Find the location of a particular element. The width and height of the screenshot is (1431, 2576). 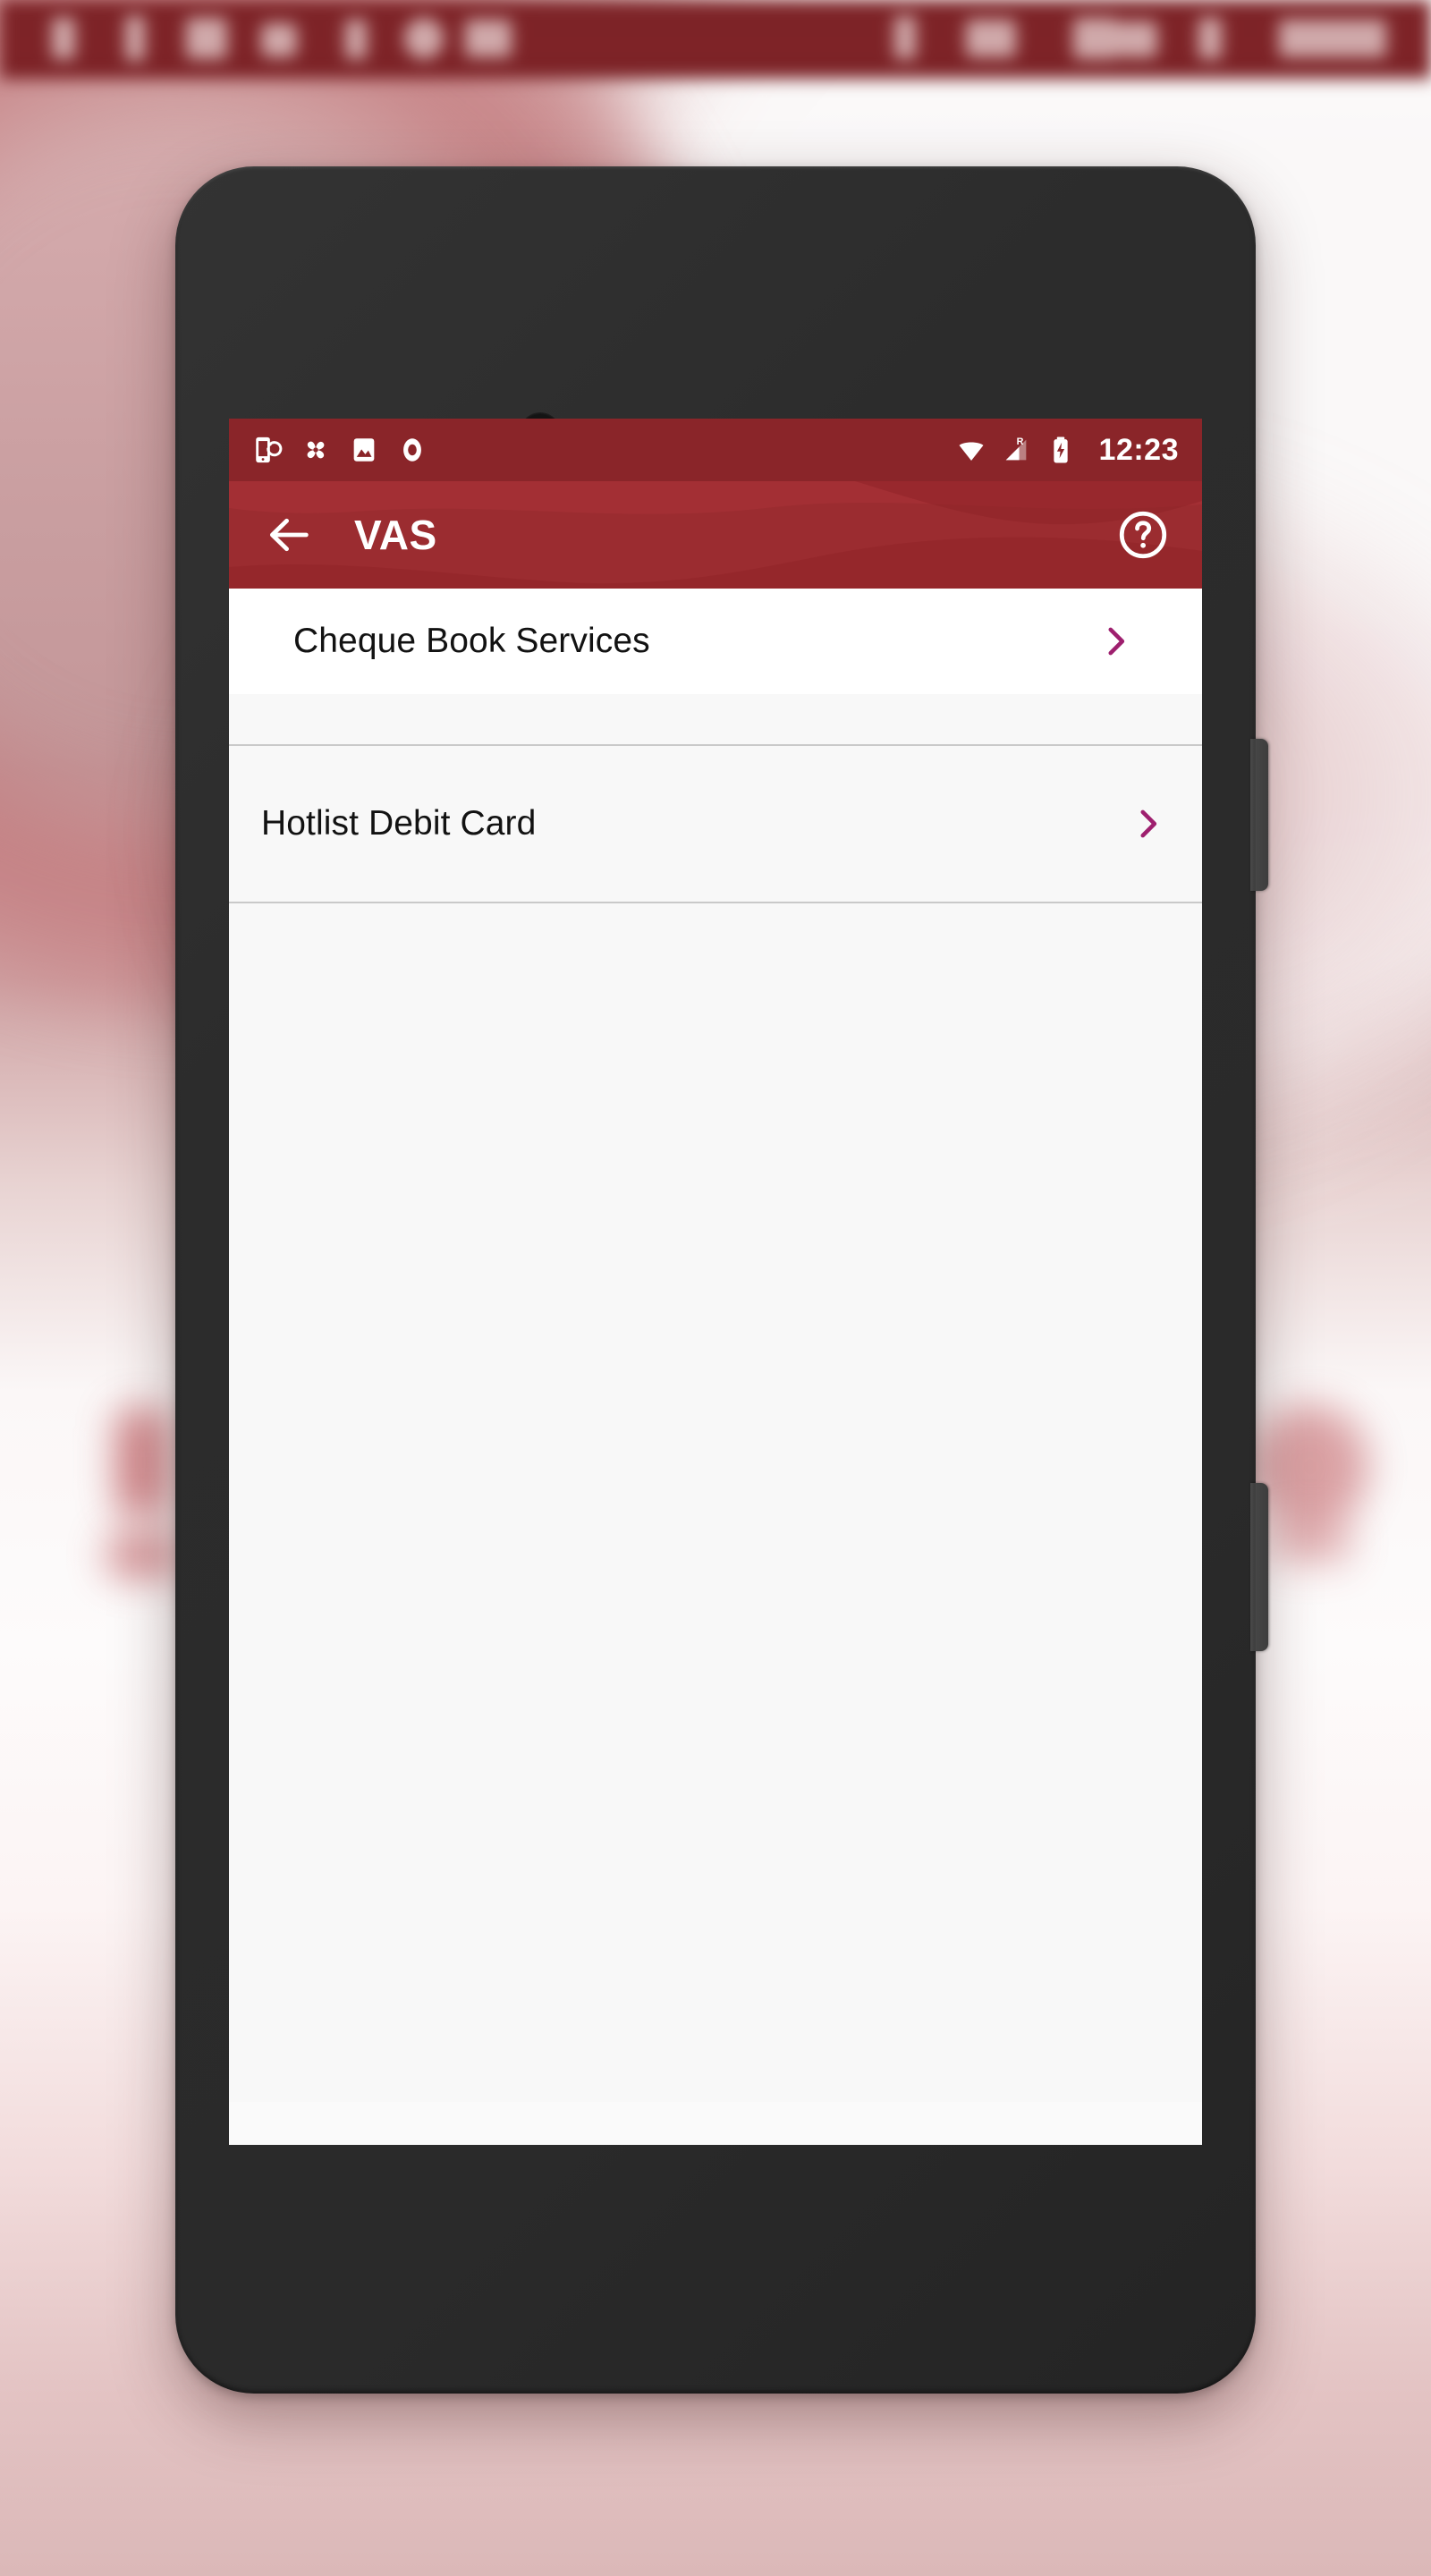

record-circle-icon is located at coordinates (412, 450).